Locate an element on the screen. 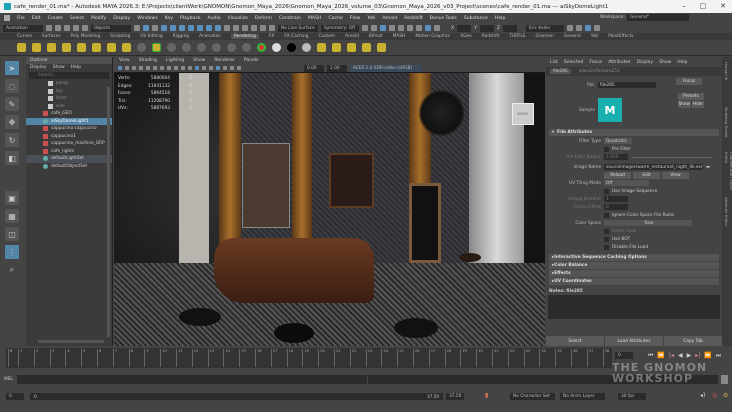  menu-cache: Cache is located at coordinates (335, 18).